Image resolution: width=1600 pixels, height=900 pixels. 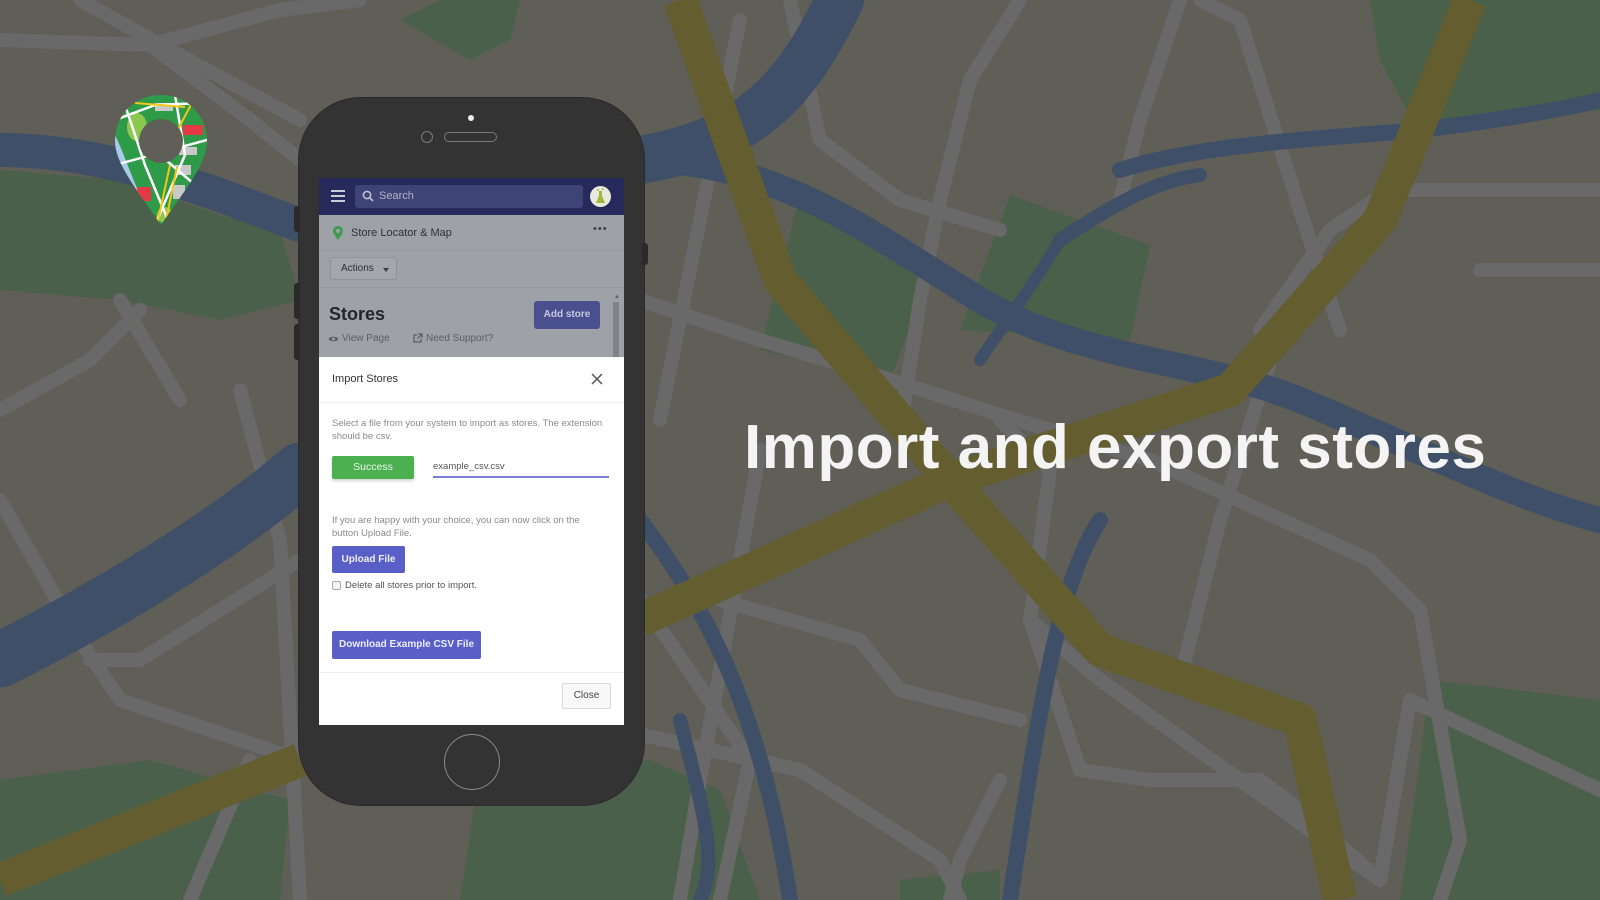 I want to click on caret-down-icon, so click(x=386, y=270).